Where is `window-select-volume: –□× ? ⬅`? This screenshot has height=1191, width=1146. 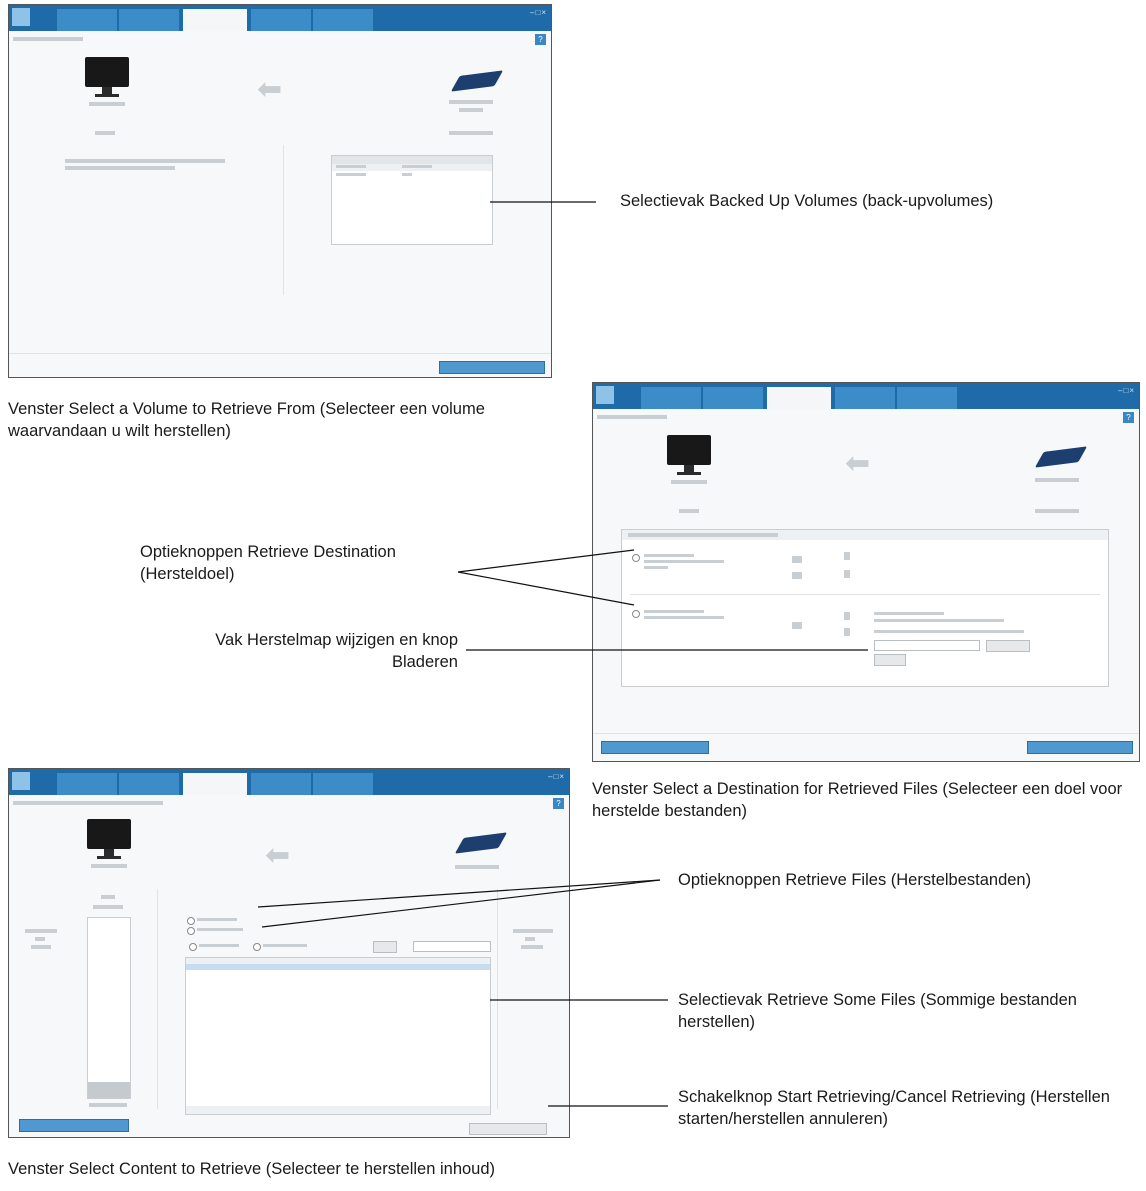
window-select-volume: –□× ? ⬅ is located at coordinates (280, 191).